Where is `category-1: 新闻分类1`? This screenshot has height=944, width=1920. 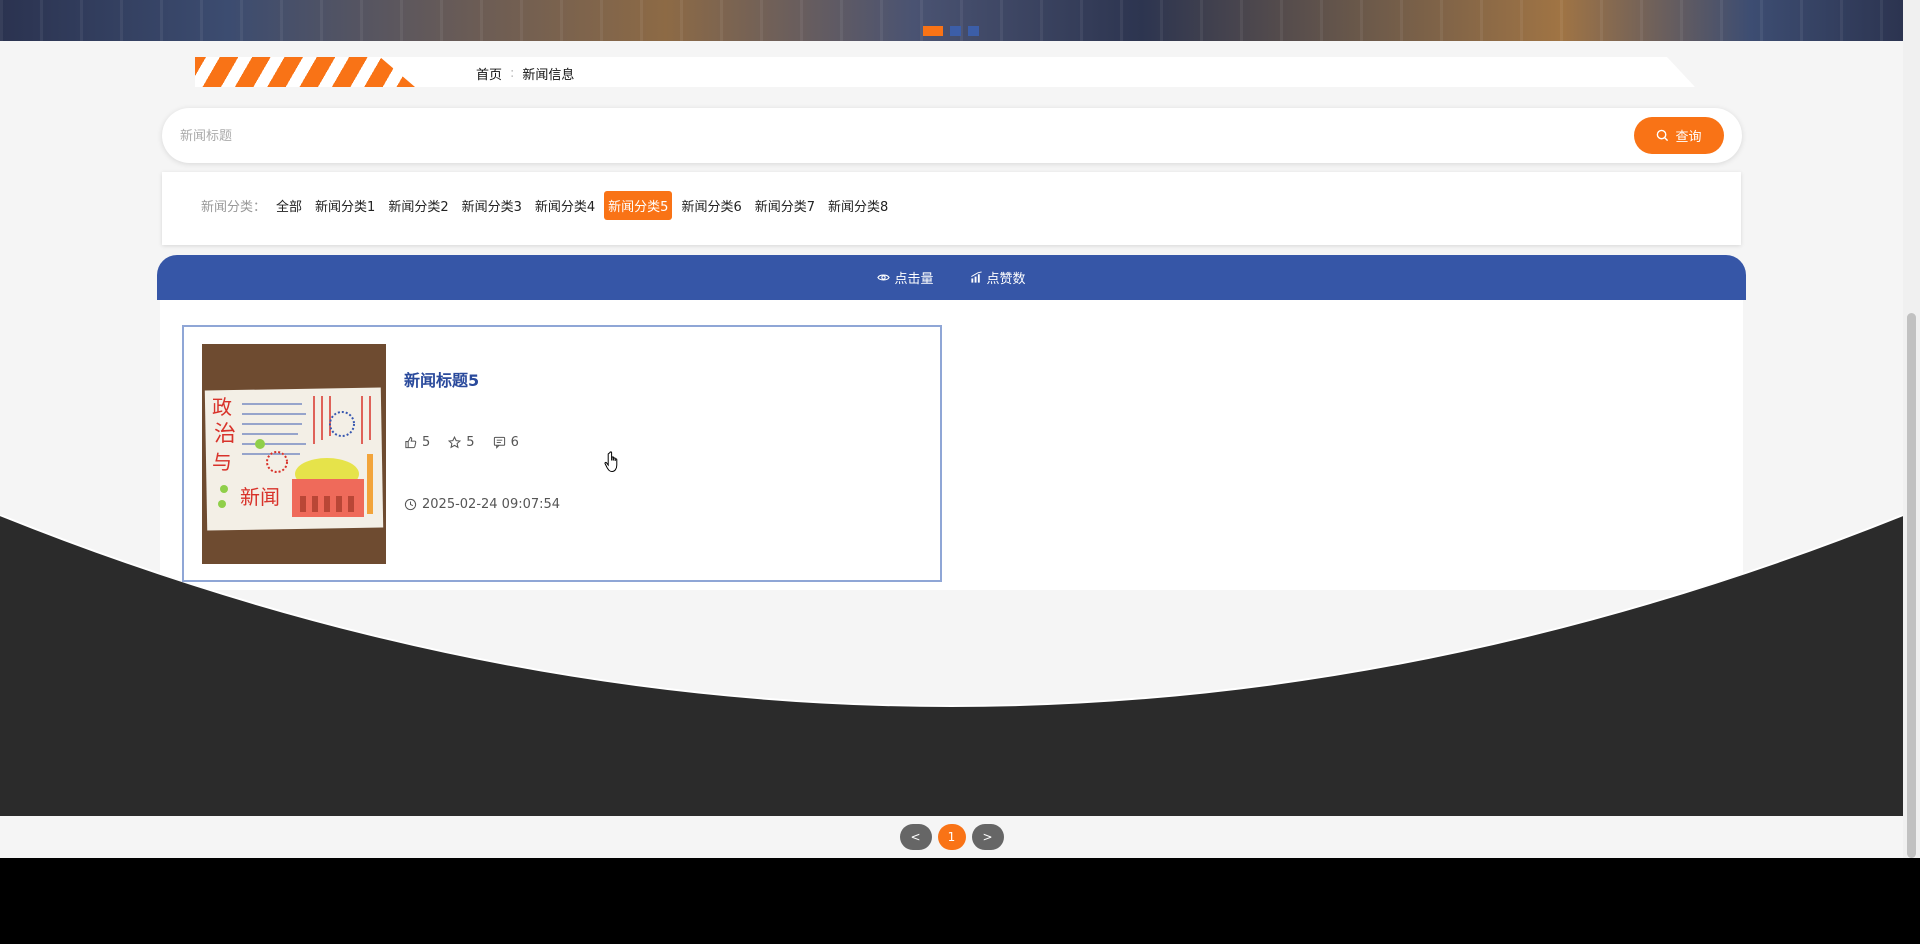 category-1: 新闻分类1 is located at coordinates (345, 205).